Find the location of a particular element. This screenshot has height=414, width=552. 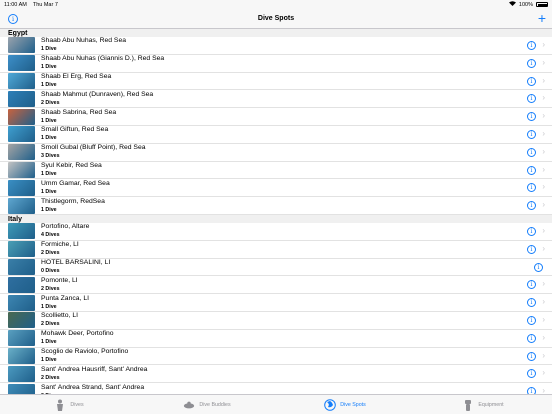

dive-spot-name: HOTEL BARSALINI, LI is located at coordinates (76, 262).